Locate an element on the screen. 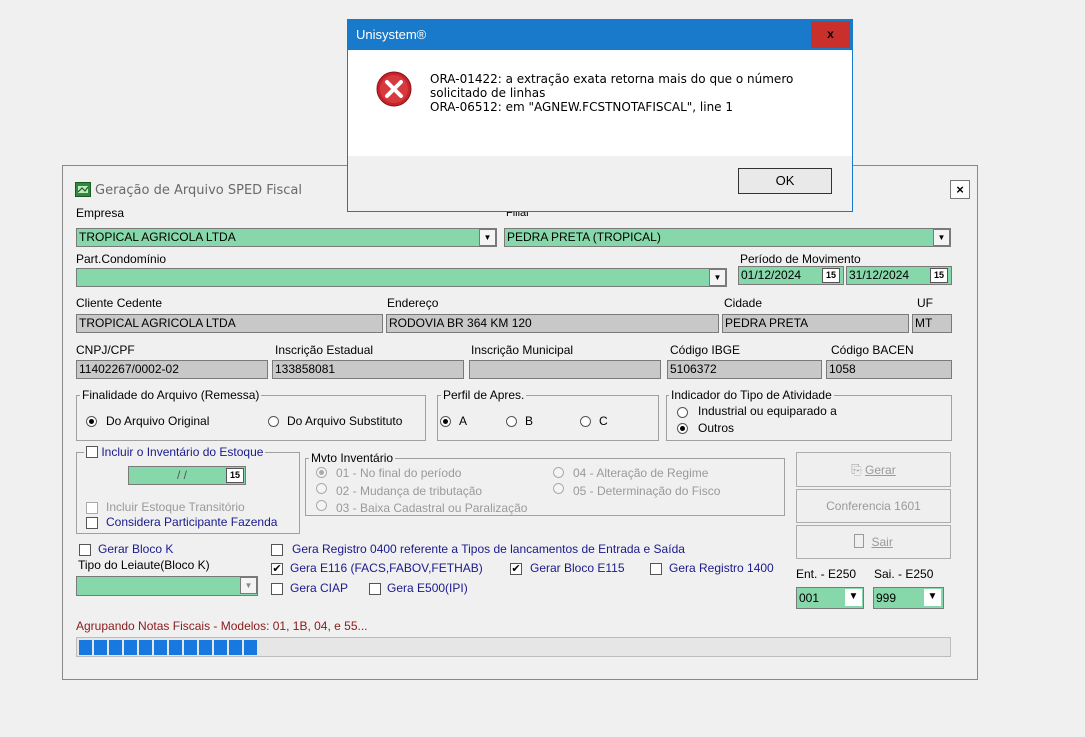  atividade-outros-radio is located at coordinates (682, 428).